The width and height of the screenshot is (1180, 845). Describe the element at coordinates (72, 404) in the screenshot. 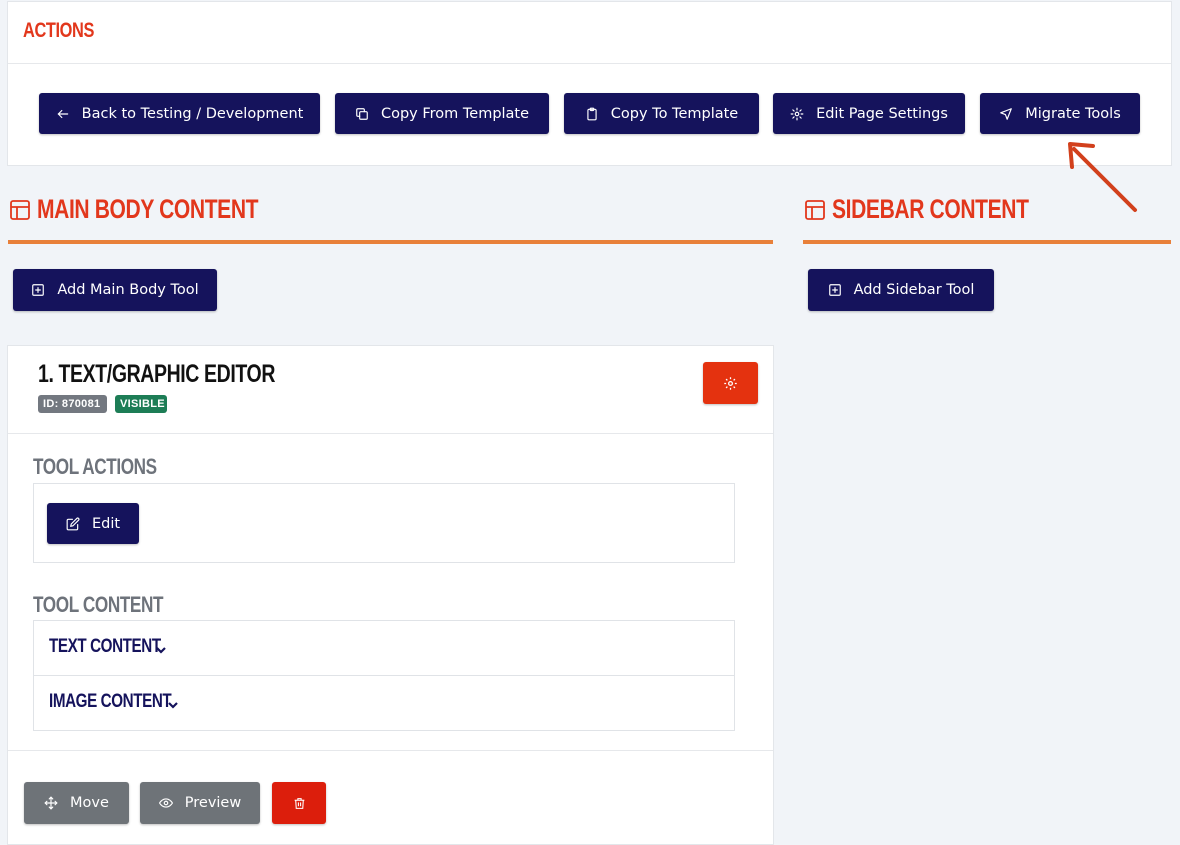

I see `tool-id-badge: ID: 870081` at that location.